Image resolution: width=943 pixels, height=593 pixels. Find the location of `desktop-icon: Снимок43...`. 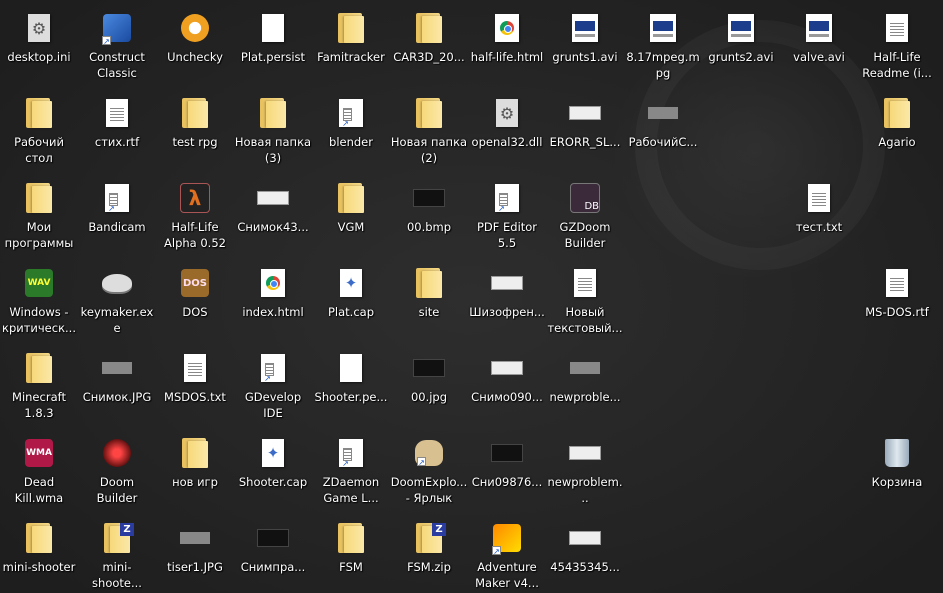

desktop-icon: Снимок43... is located at coordinates (273, 217).